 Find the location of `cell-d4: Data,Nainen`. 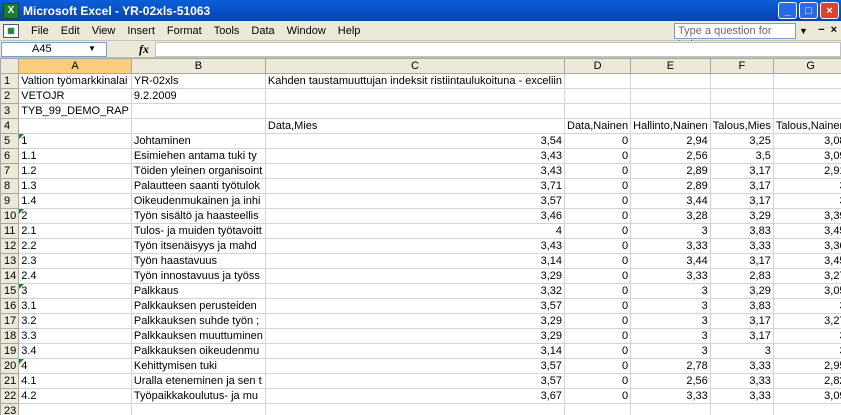

cell-d4: Data,Nainen is located at coordinates (598, 126).